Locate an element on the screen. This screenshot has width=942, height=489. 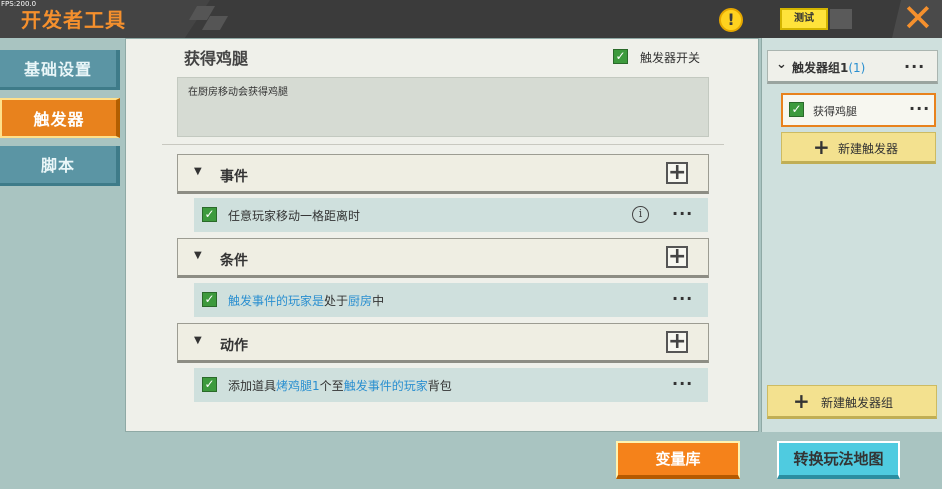
action-count-link: 1 is located at coordinates (316, 386).